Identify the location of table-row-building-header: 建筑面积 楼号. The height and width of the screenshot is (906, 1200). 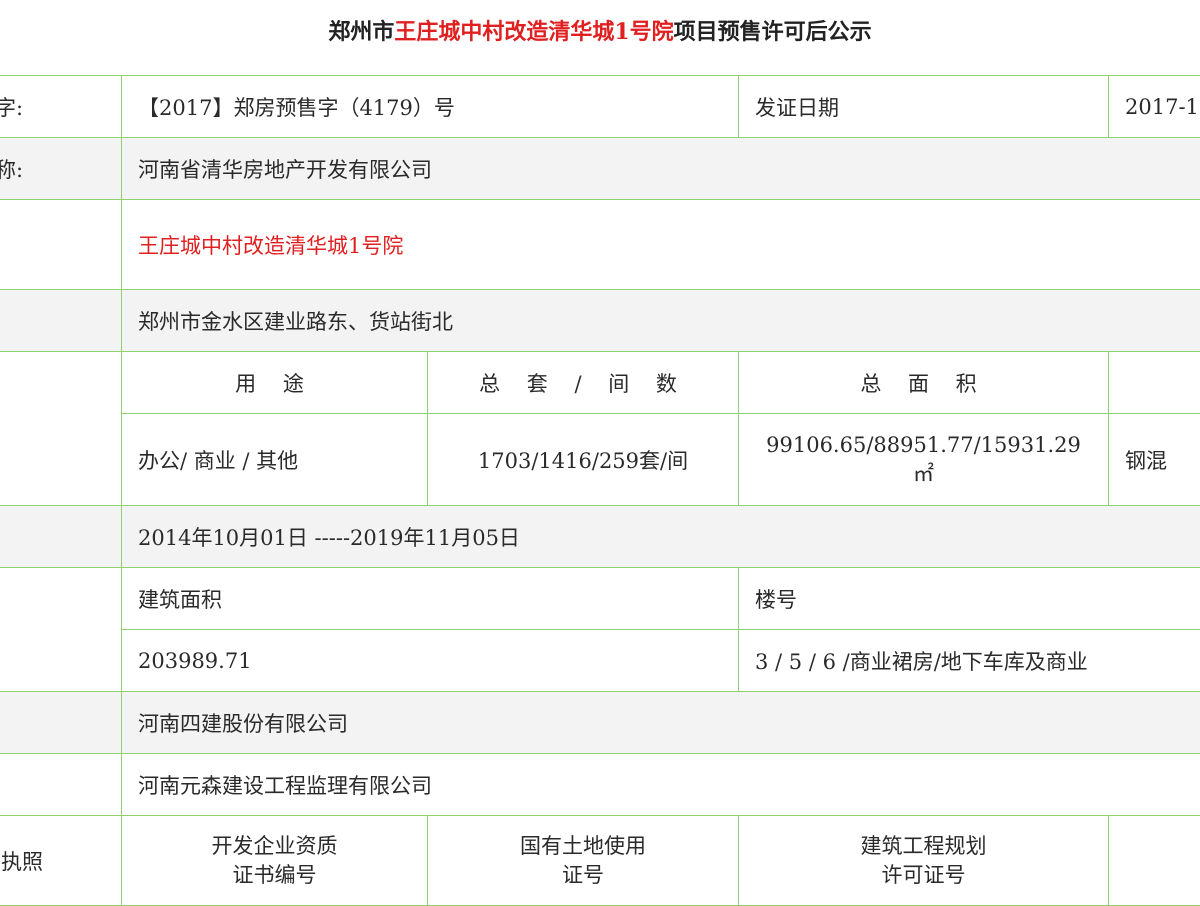
(600, 599).